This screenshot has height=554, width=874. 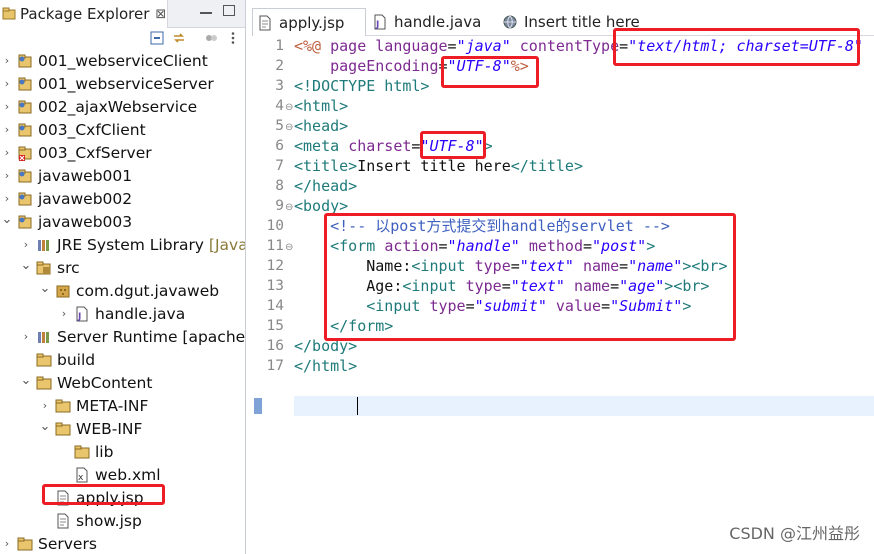 I want to click on code-token: name, so click(x=592, y=286).